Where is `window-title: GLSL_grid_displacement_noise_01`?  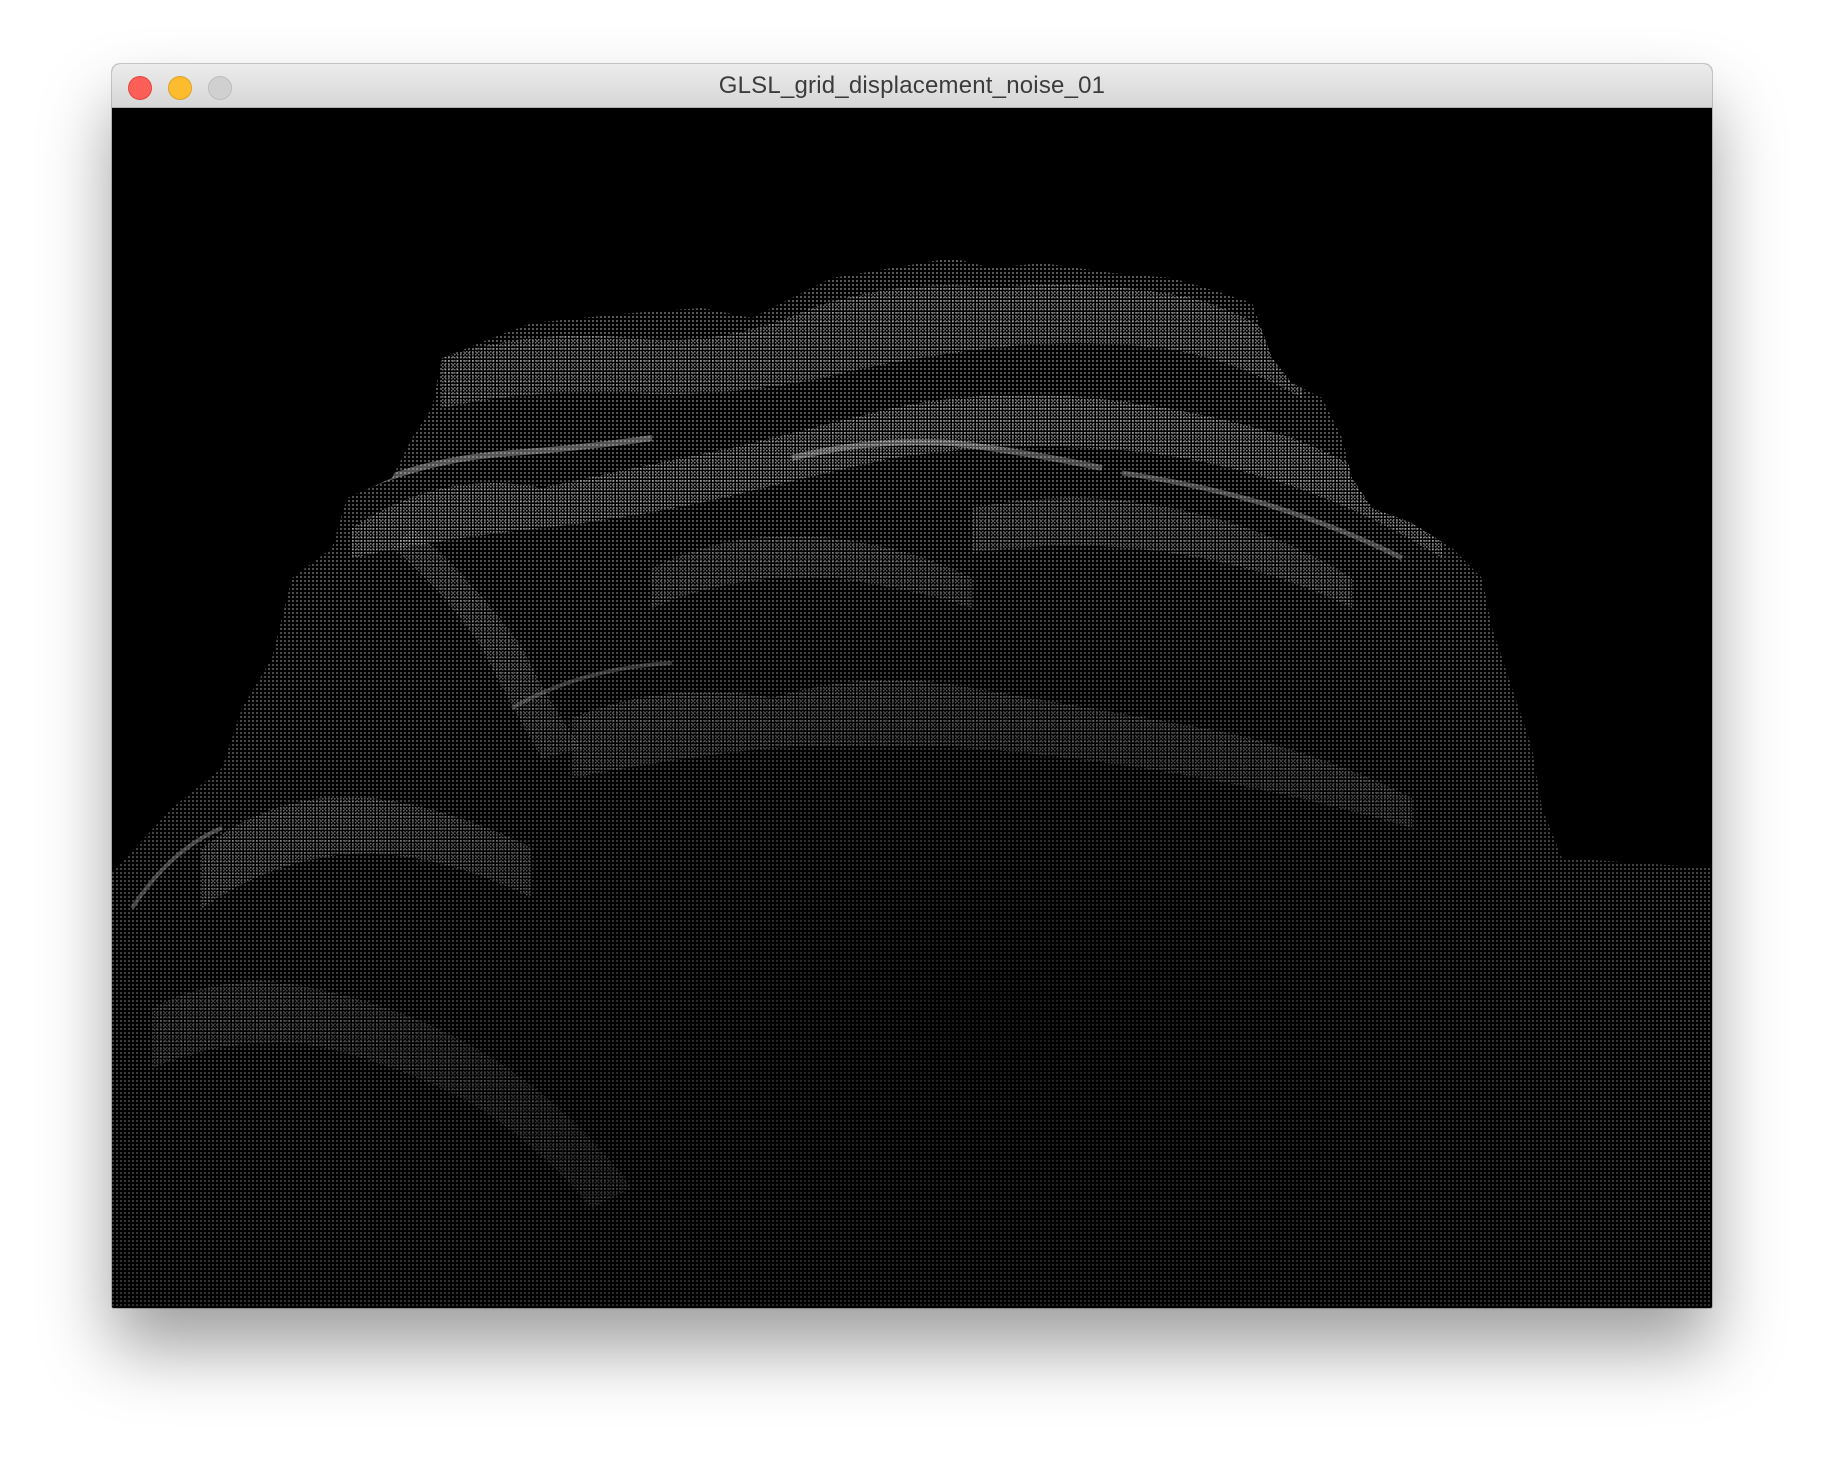 window-title: GLSL_grid_displacement_noise_01 is located at coordinates (912, 85).